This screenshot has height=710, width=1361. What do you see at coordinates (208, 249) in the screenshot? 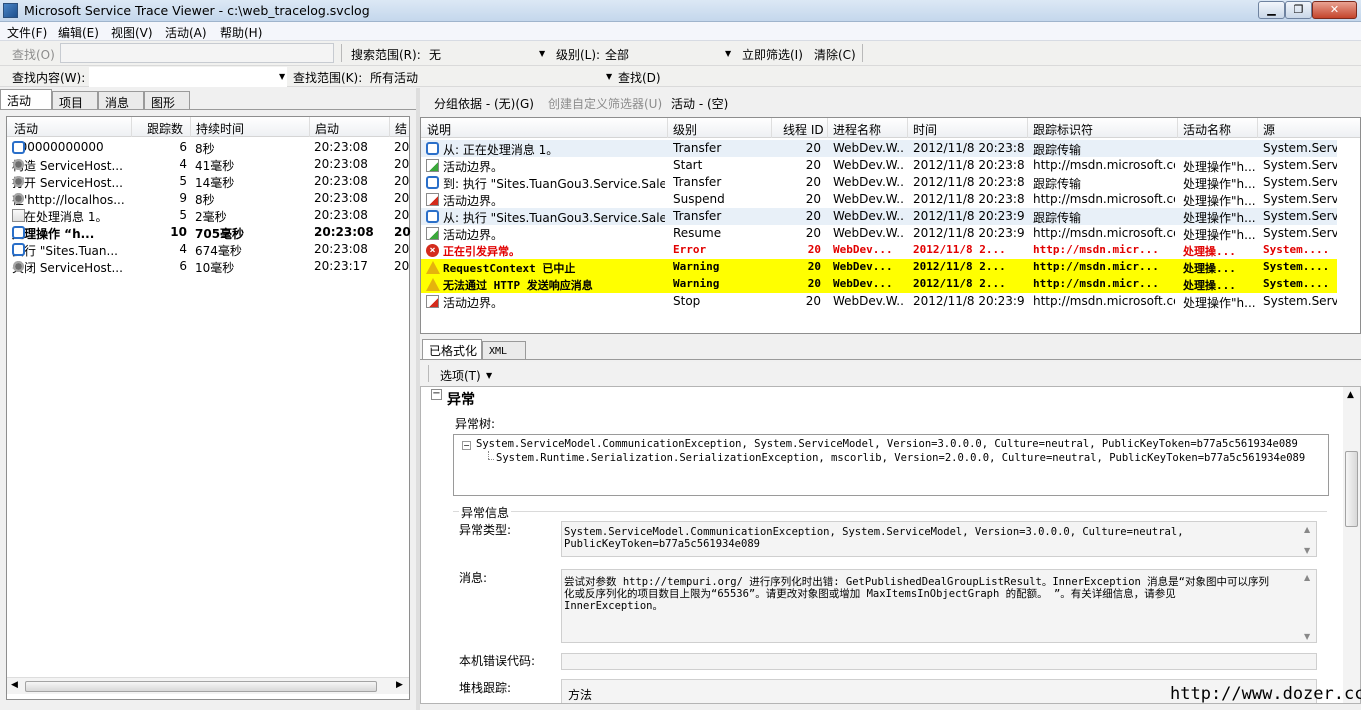
I see `activity-row: 执行 "Sites.Tuan... 4 674毫秒 20:23:08 20` at bounding box center [208, 249].